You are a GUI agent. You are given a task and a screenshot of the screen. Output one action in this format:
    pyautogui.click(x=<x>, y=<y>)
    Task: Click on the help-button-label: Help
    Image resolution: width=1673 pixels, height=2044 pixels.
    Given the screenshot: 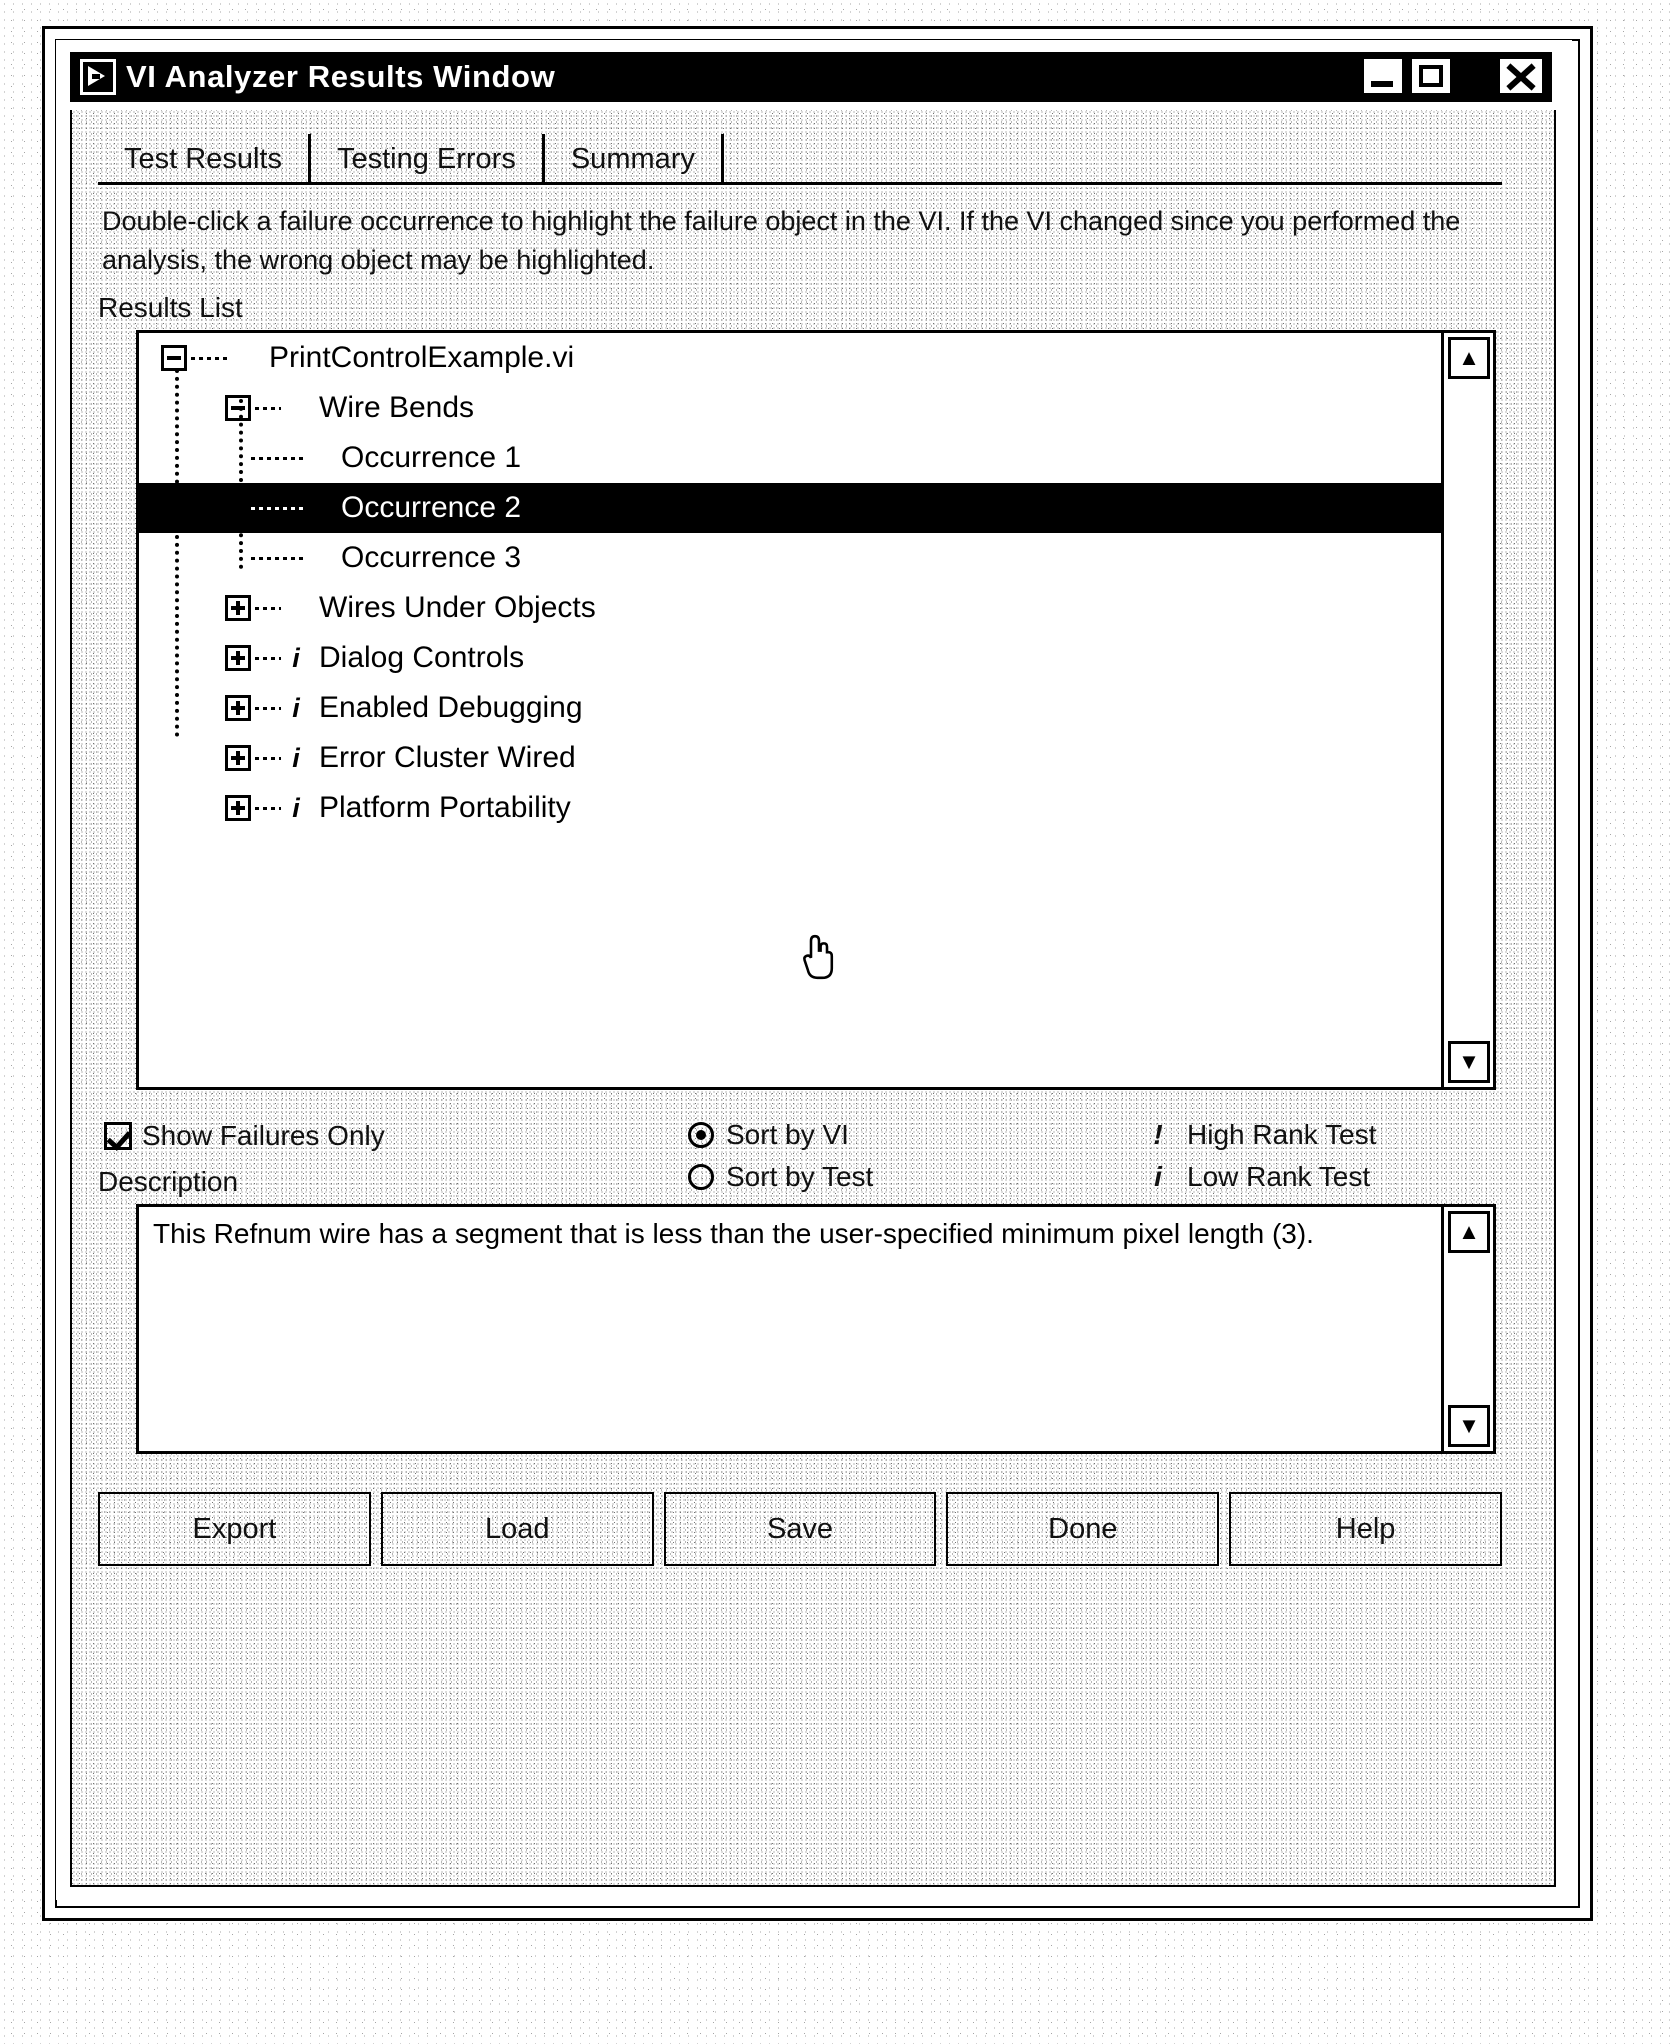 What is the action you would take?
    pyautogui.click(x=1365, y=1528)
    